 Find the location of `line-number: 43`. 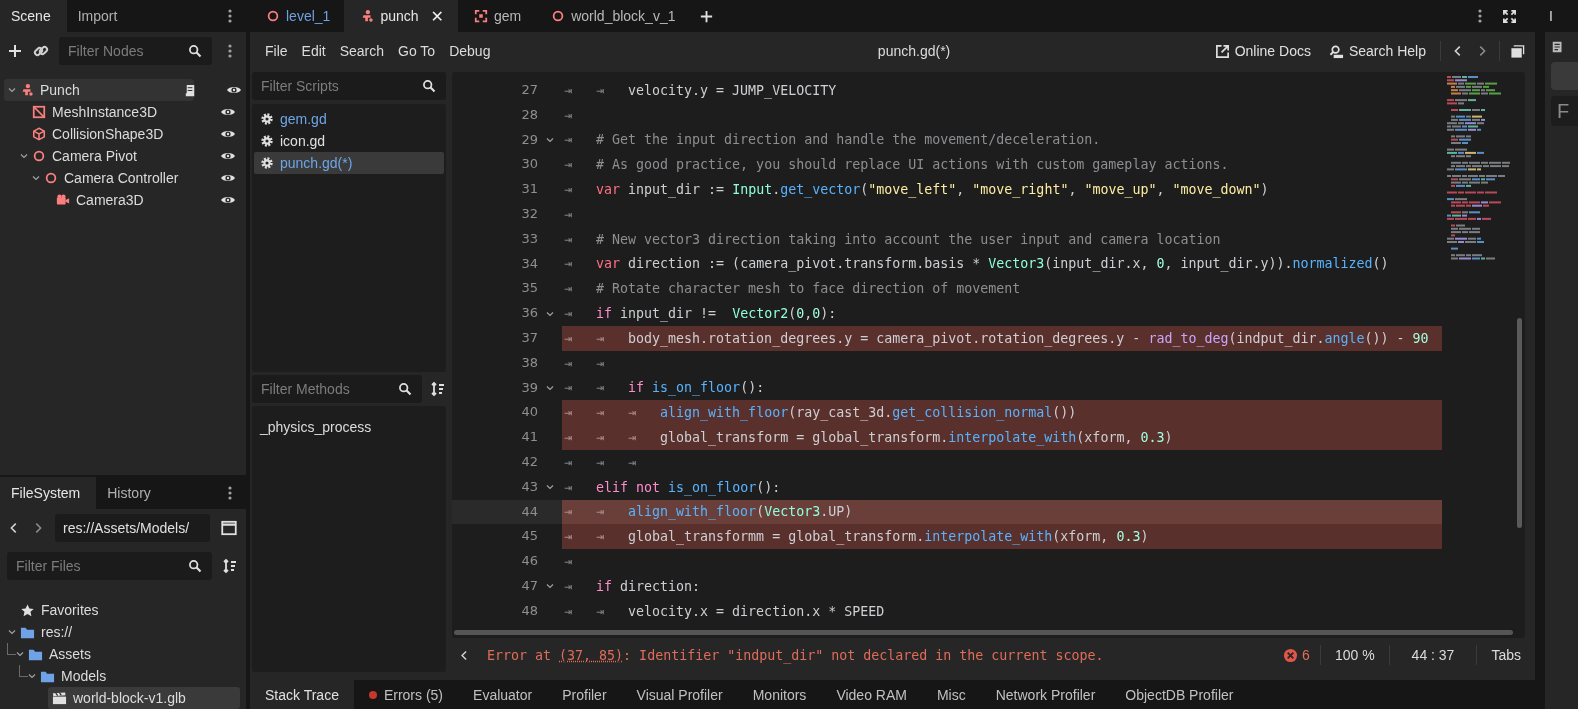

line-number: 43 is located at coordinates (529, 486).